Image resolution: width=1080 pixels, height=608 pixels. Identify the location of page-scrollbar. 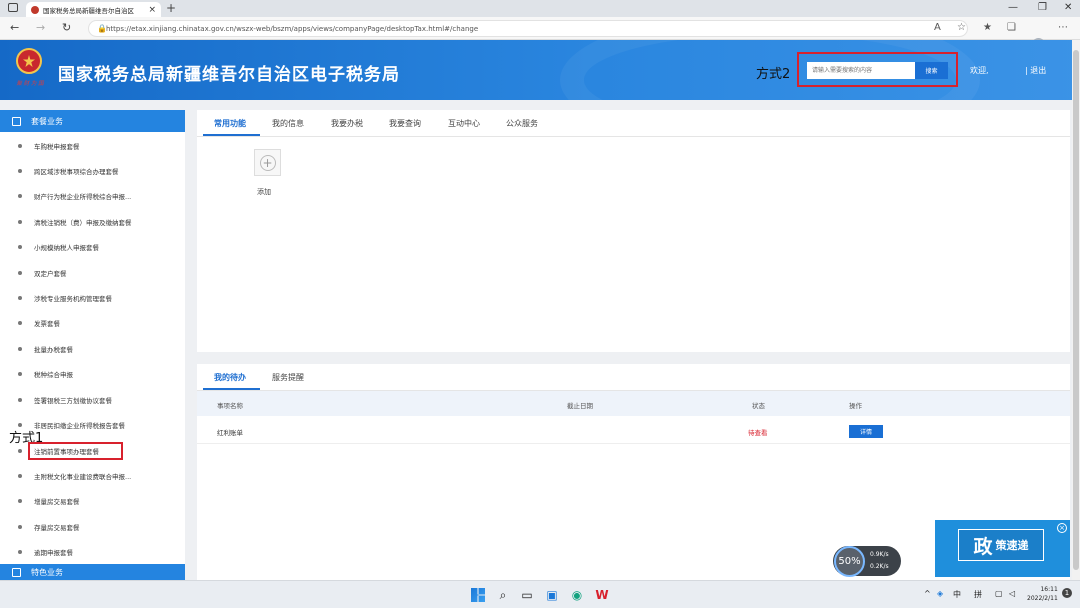
(1076, 310).